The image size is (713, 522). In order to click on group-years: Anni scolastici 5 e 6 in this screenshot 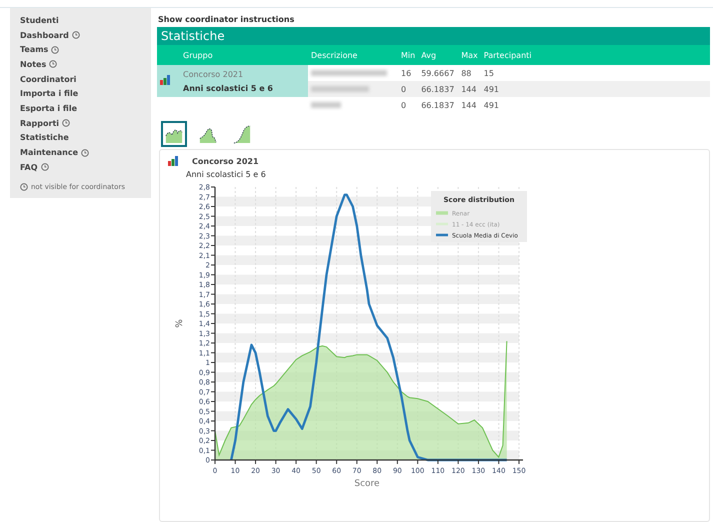, I will do `click(228, 88)`.